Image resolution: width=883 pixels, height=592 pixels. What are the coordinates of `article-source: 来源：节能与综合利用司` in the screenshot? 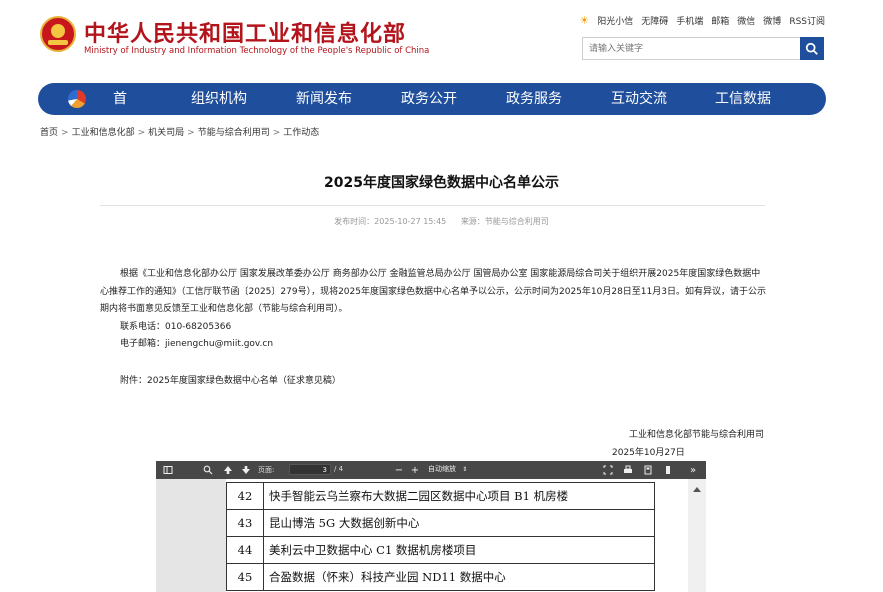 It's located at (504, 221).